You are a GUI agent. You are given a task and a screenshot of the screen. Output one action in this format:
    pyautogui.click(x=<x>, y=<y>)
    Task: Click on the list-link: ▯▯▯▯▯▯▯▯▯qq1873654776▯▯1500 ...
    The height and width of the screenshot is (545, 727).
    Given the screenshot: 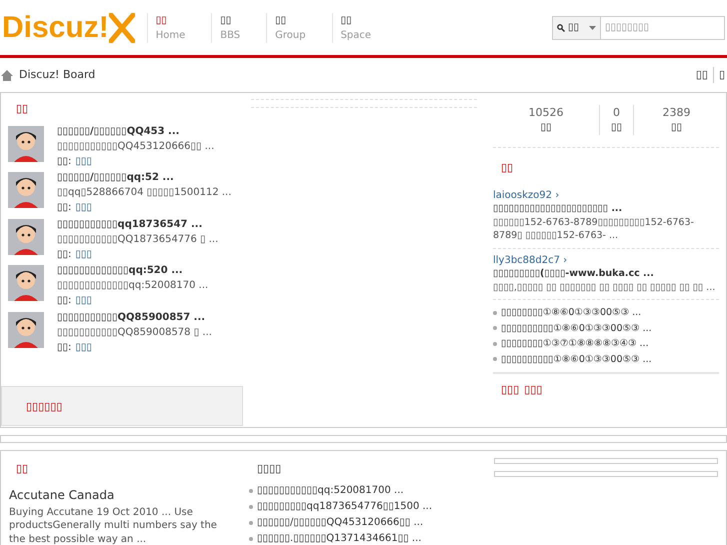 What is the action you would take?
    pyautogui.click(x=344, y=506)
    